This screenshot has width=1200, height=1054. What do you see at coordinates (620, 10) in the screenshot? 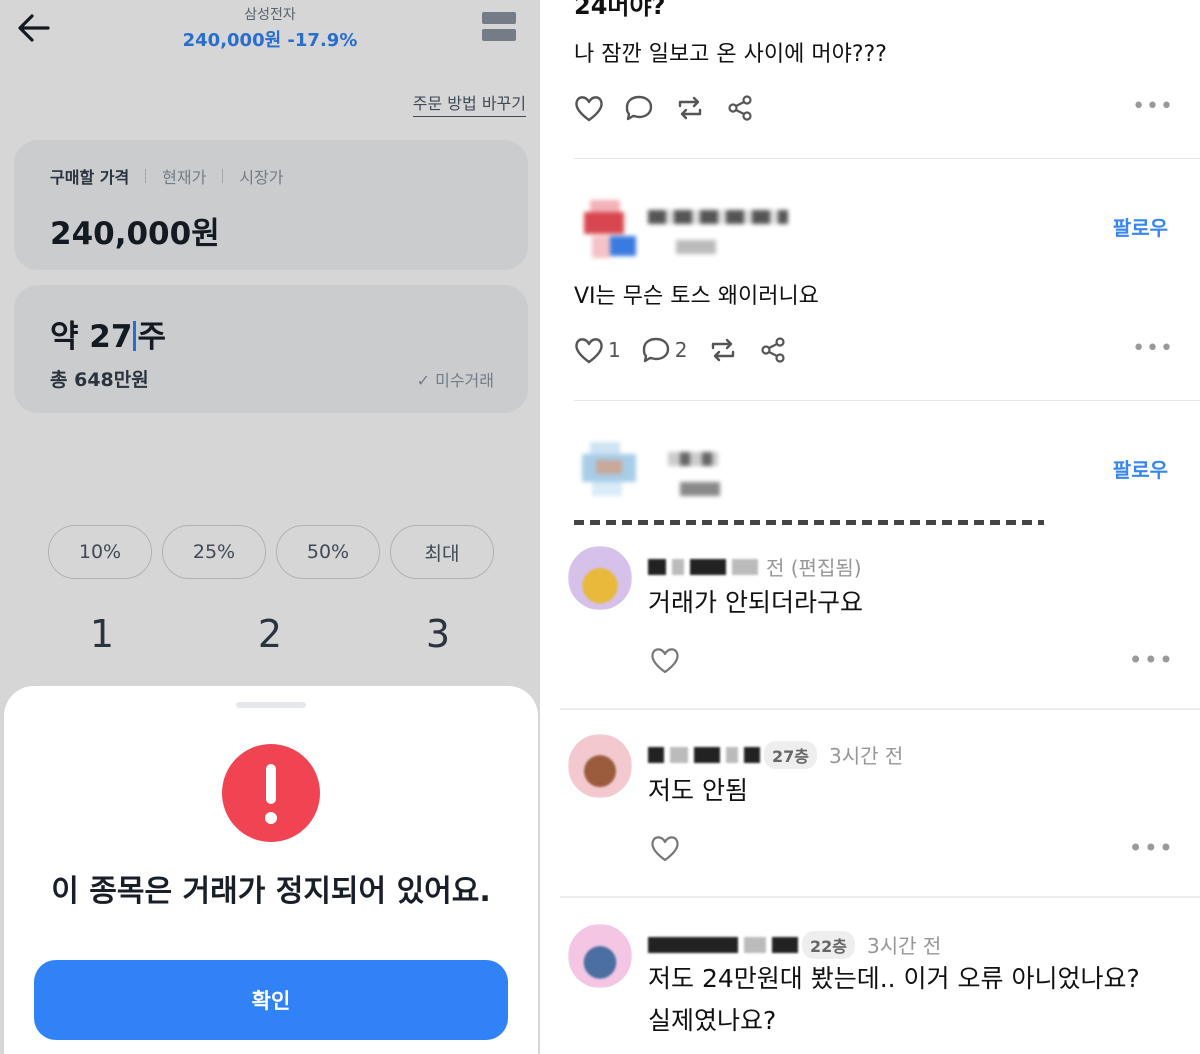
I see `post-title: 24머야?` at bounding box center [620, 10].